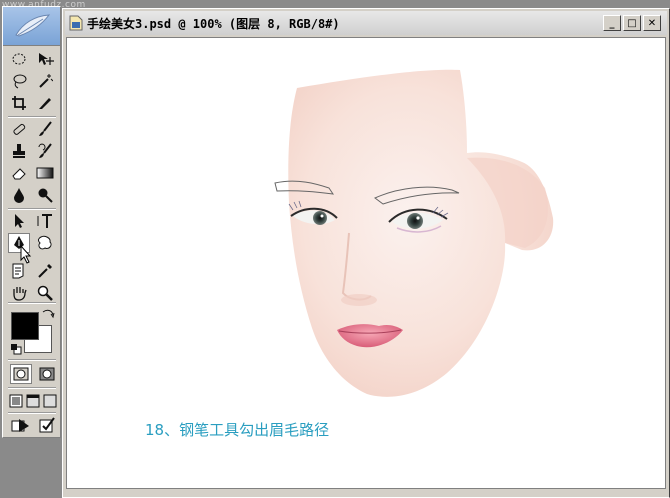 Image resolution: width=670 pixels, height=498 pixels. What do you see at coordinates (21, 425) in the screenshot?
I see `jump-to-imageready-icon` at bounding box center [21, 425].